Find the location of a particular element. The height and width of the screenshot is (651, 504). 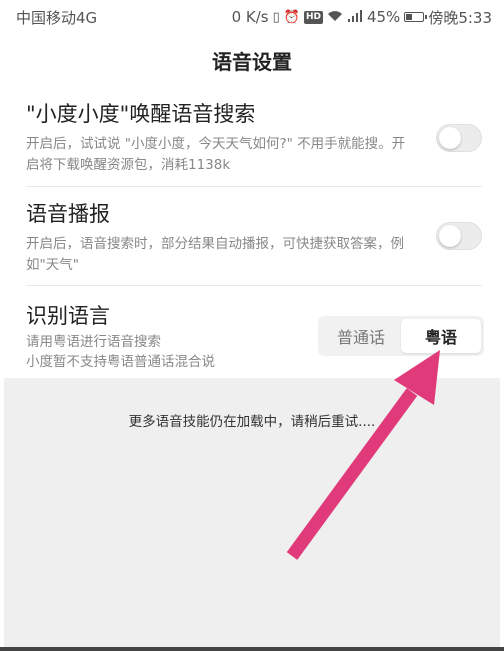

language-option-cantonese: 粤语 is located at coordinates (441, 336).